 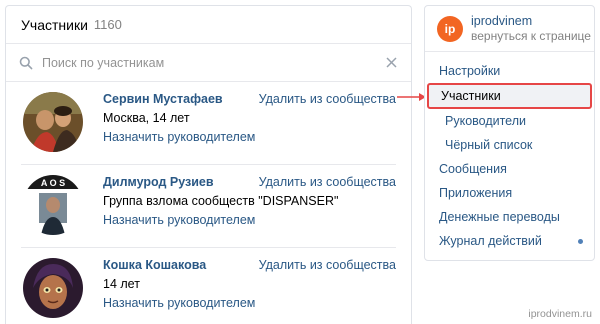 I want to click on menu-item-managers: Руководители, so click(x=509, y=121).